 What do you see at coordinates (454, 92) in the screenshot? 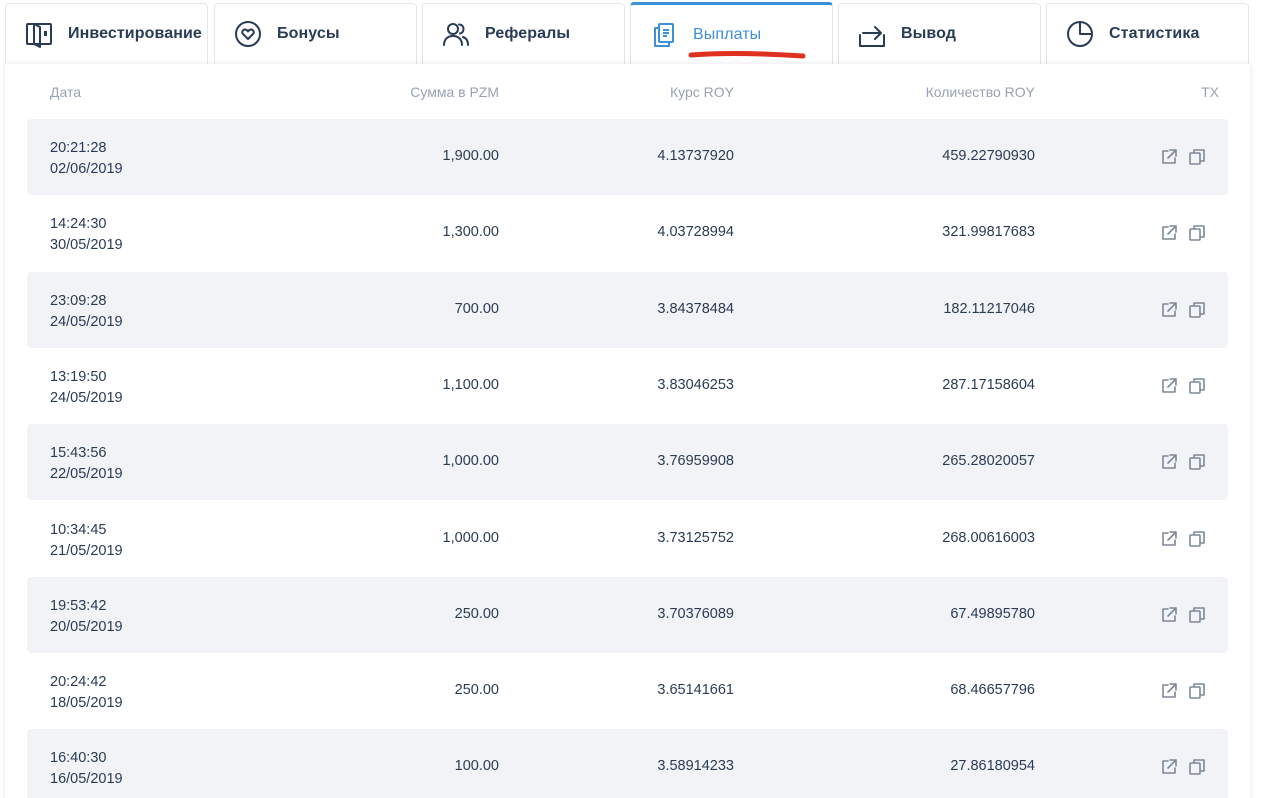
I see `header-sum: Сумма в PZM` at bounding box center [454, 92].